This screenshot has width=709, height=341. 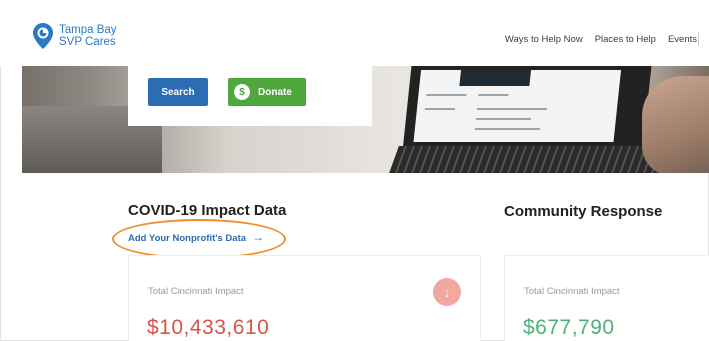 I want to click on hero-person-hand, so click(x=675, y=124).